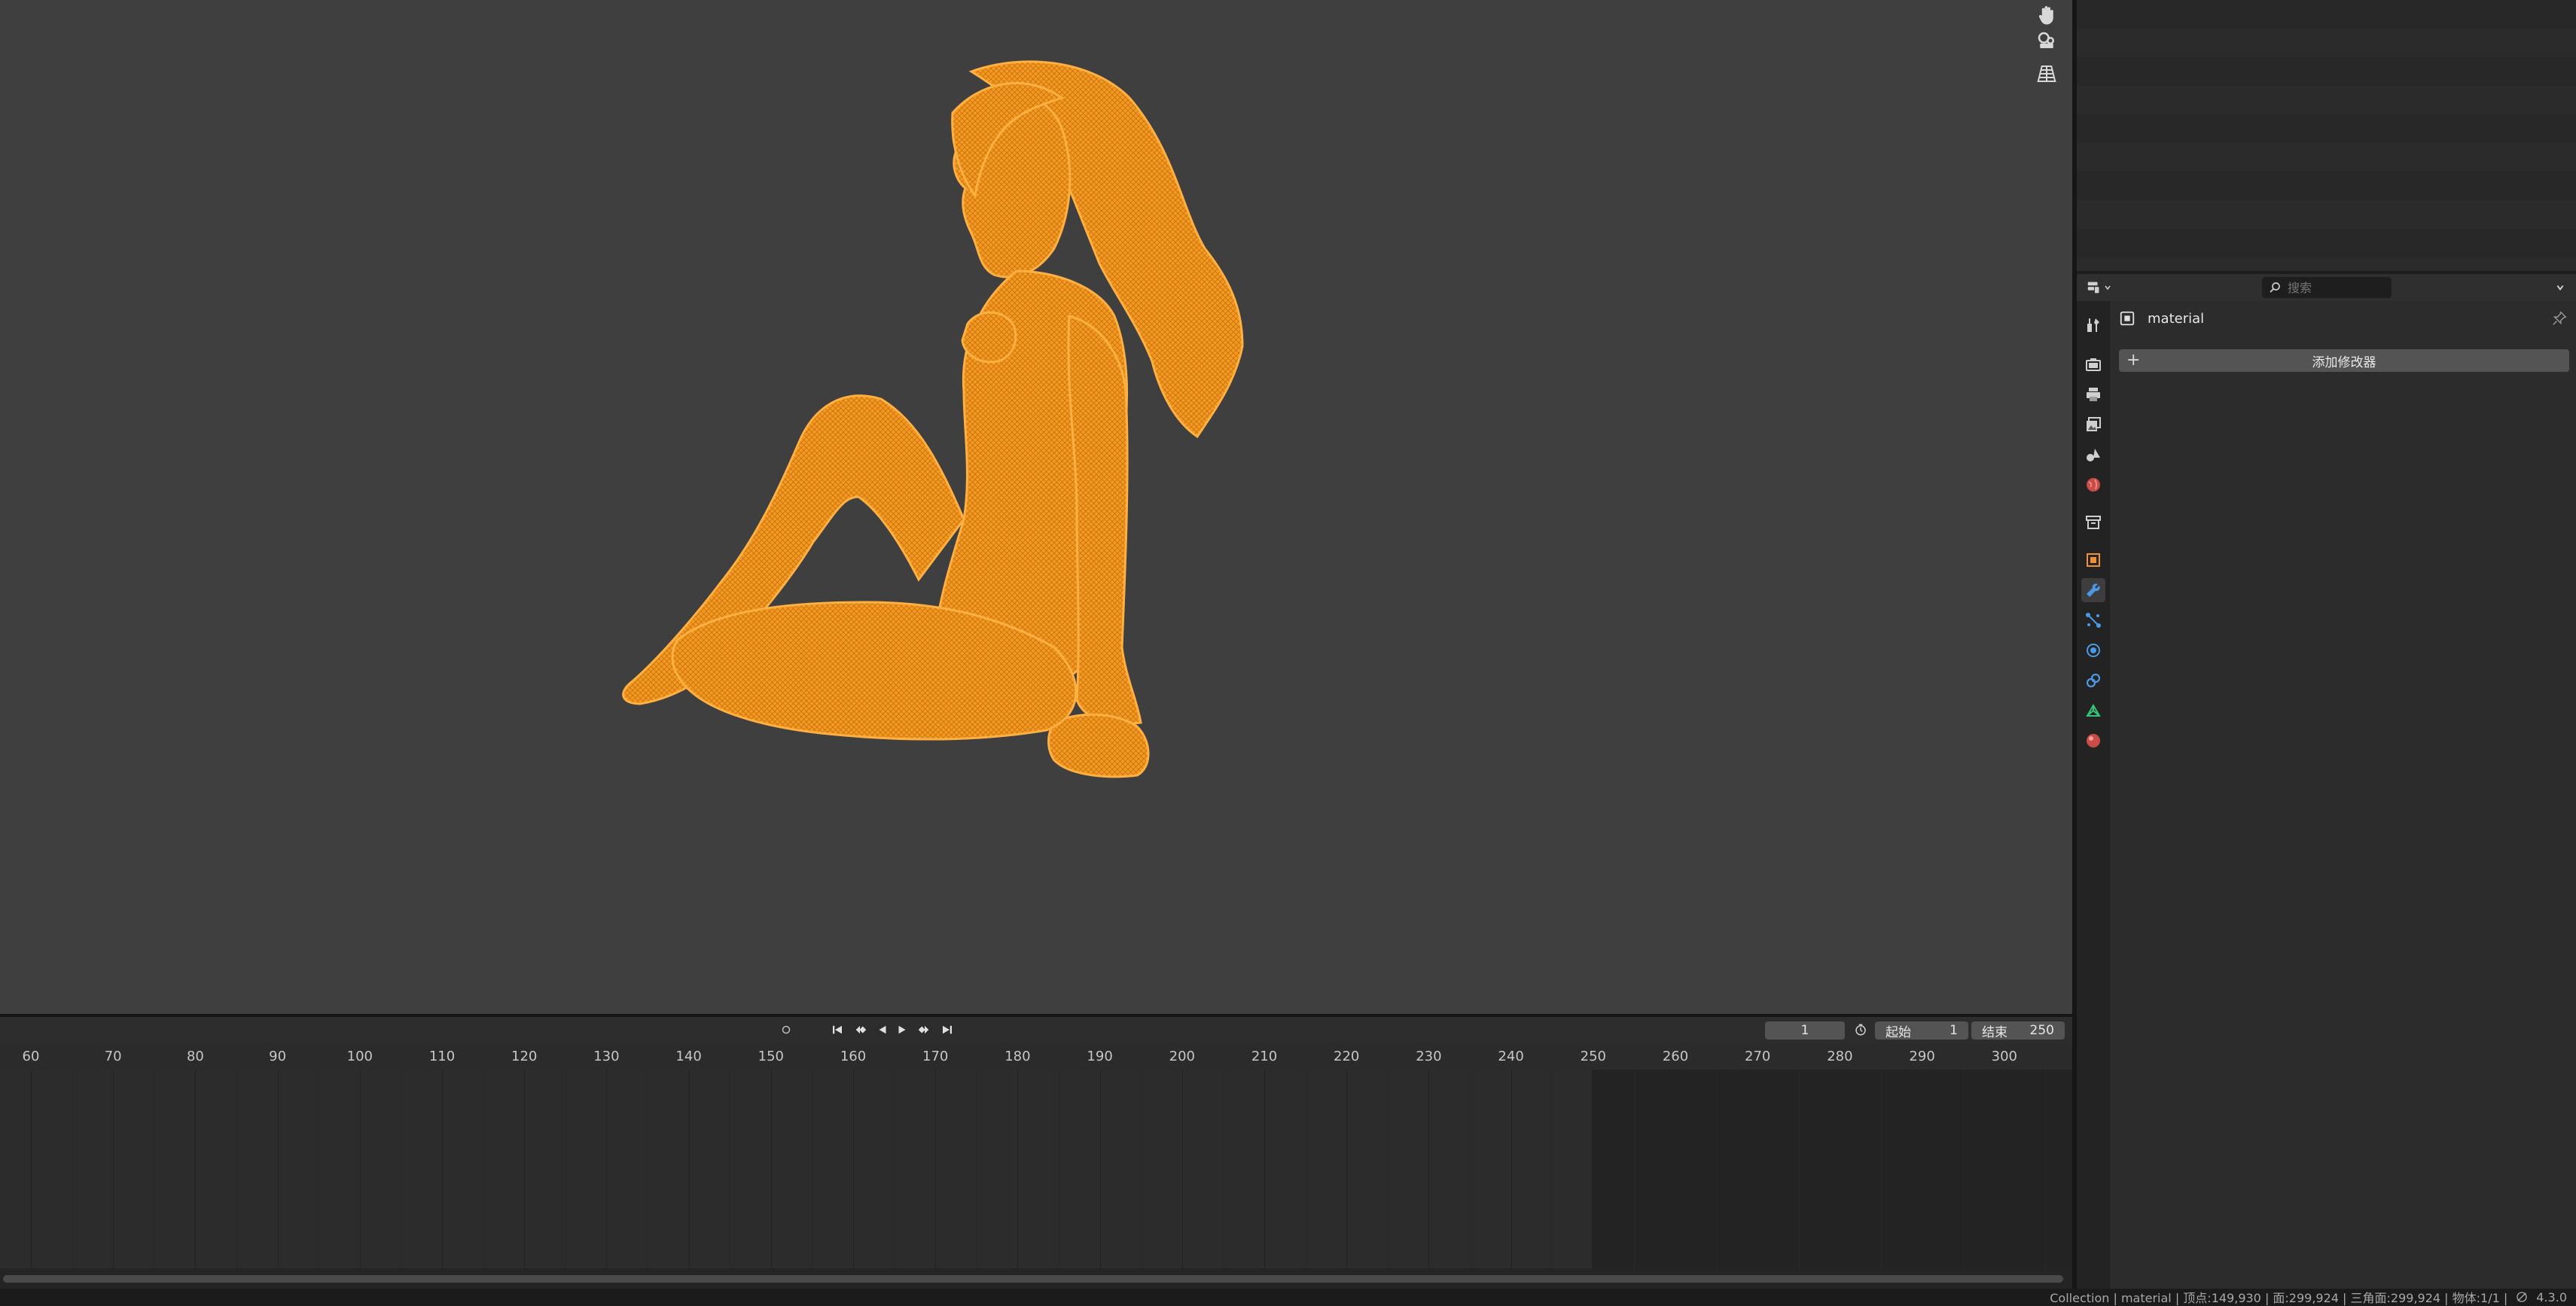  I want to click on timeline-out-of-range-area, so click(1832, 1169).